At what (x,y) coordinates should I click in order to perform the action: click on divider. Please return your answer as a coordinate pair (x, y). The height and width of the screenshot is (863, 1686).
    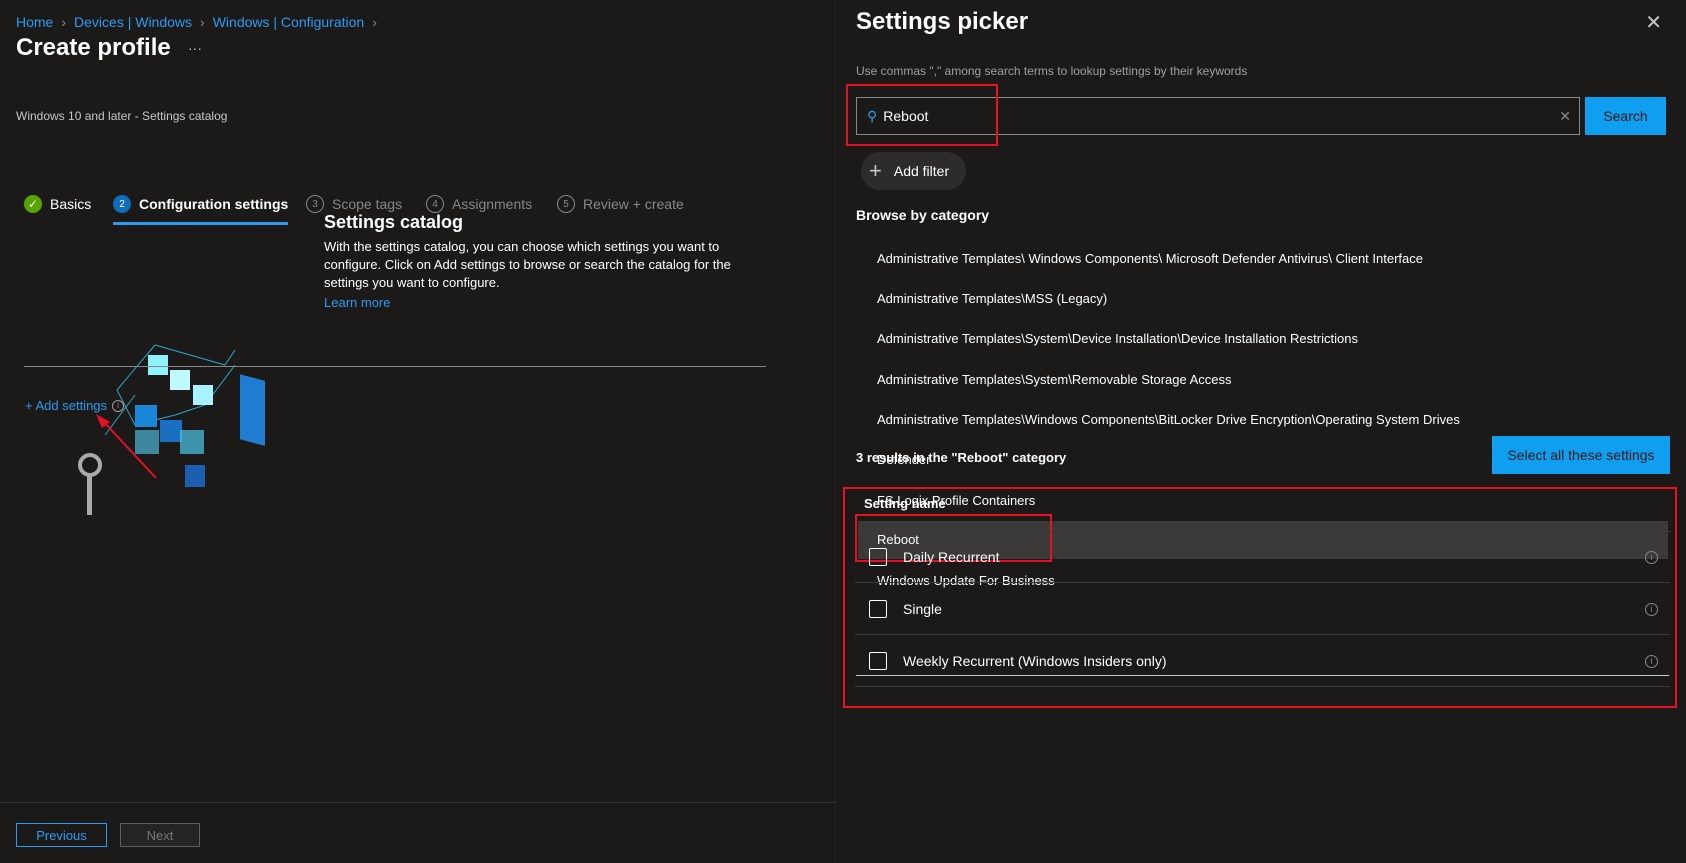
    Looking at the image, I should click on (395, 366).